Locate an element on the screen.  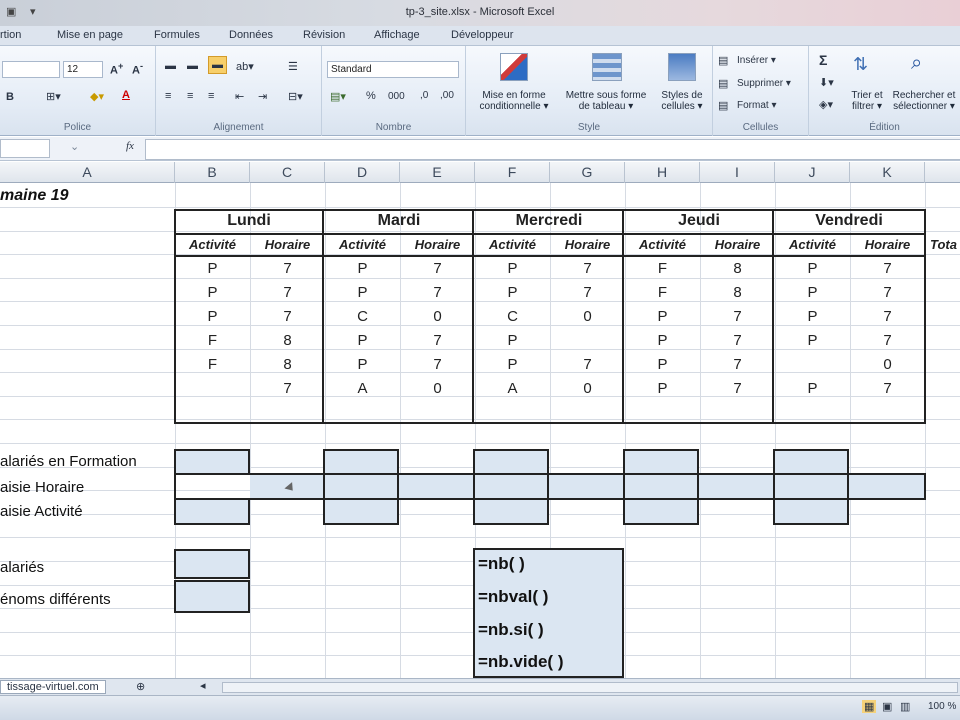
input-saisie-activite-mercredi is located at coordinates (511, 511).